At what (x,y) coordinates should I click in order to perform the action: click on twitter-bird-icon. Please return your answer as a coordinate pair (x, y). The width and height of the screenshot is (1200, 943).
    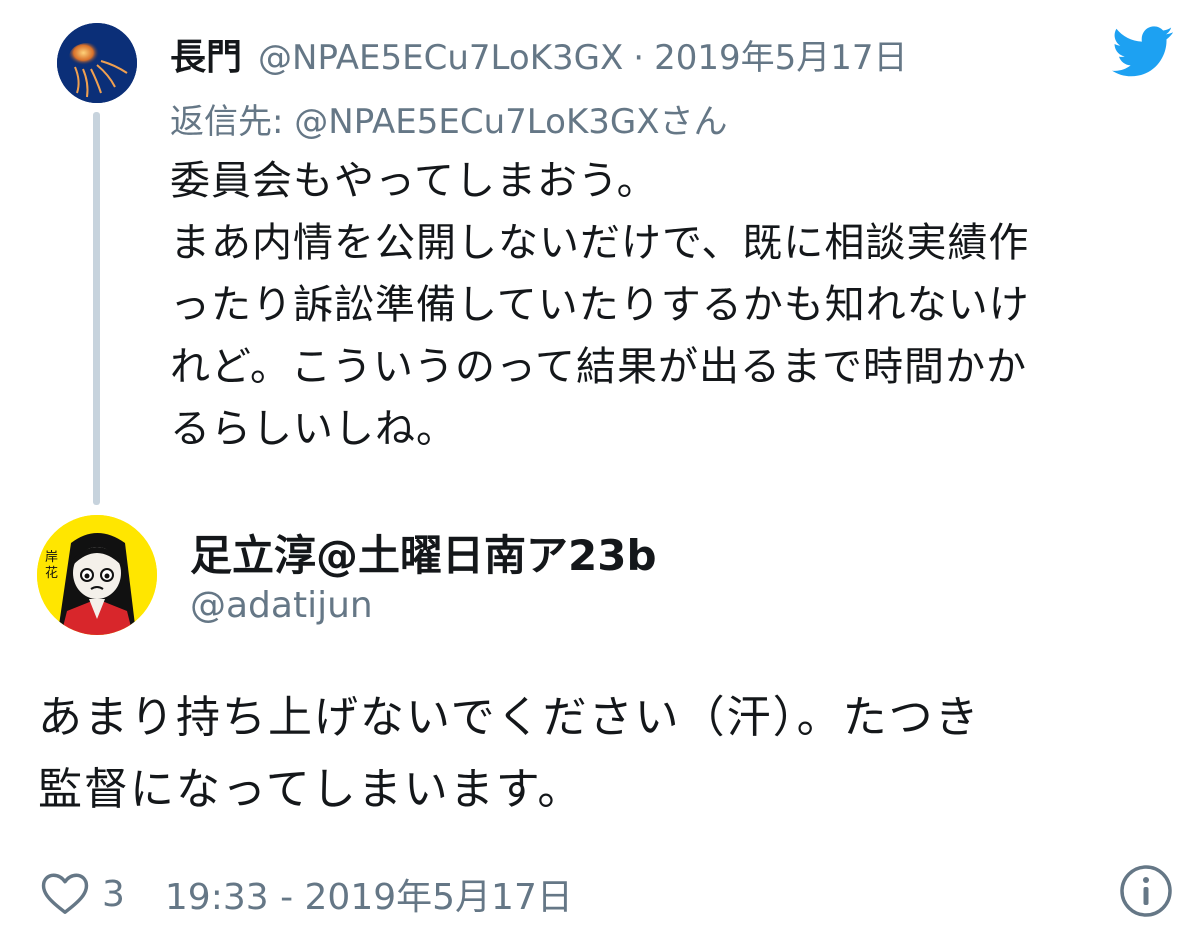
    Looking at the image, I should click on (1143, 52).